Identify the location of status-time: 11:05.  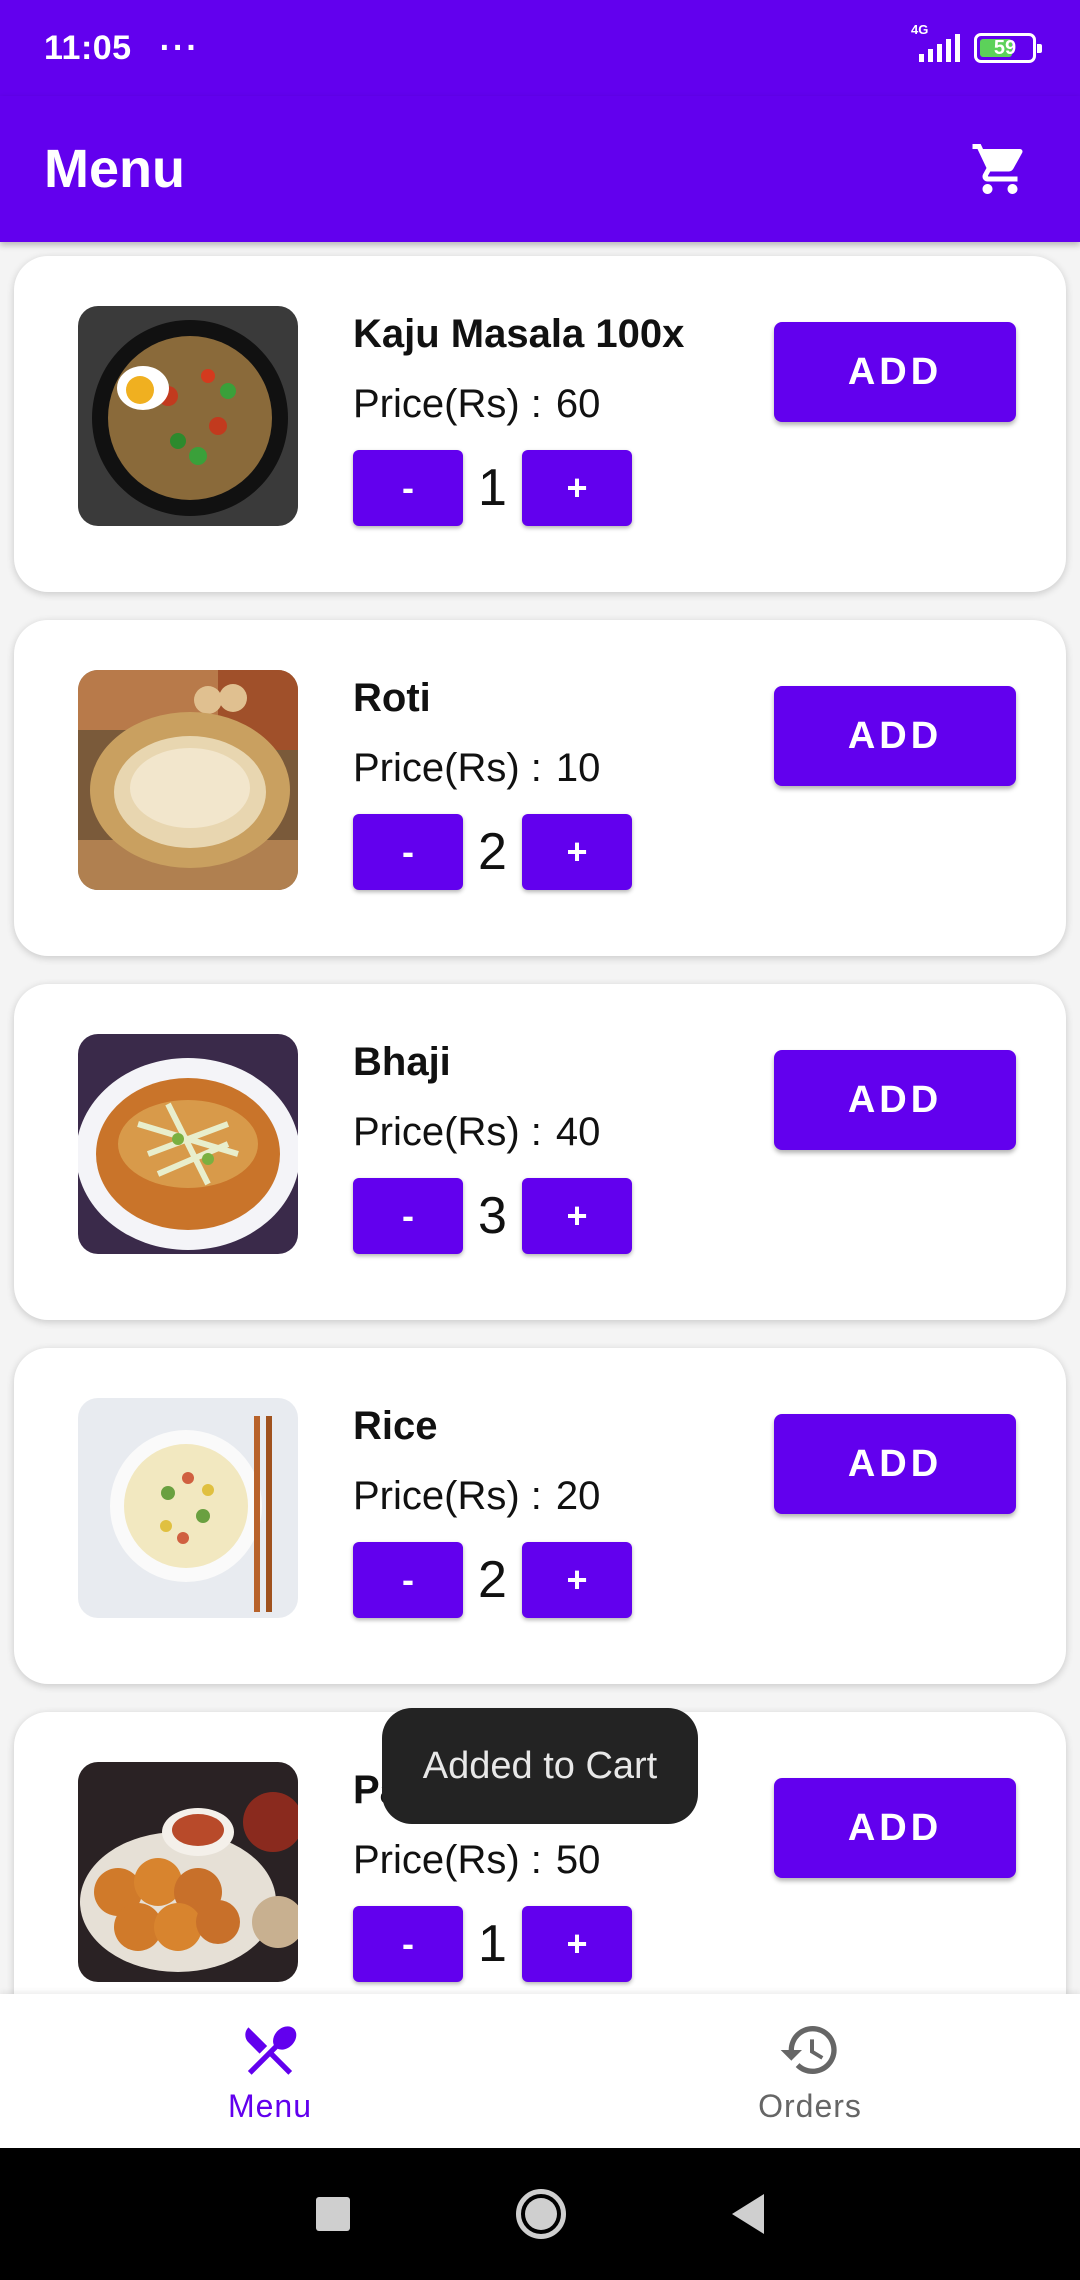
(88, 47).